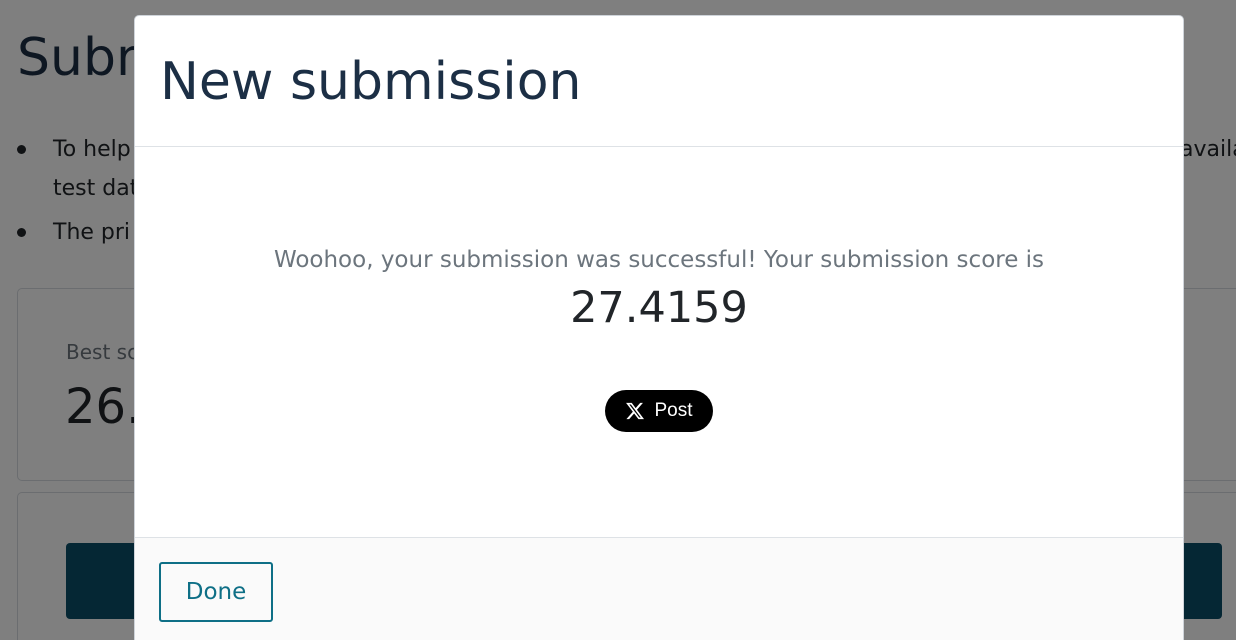 This screenshot has width=1236, height=640. I want to click on modal-title: New submission, so click(371, 82).